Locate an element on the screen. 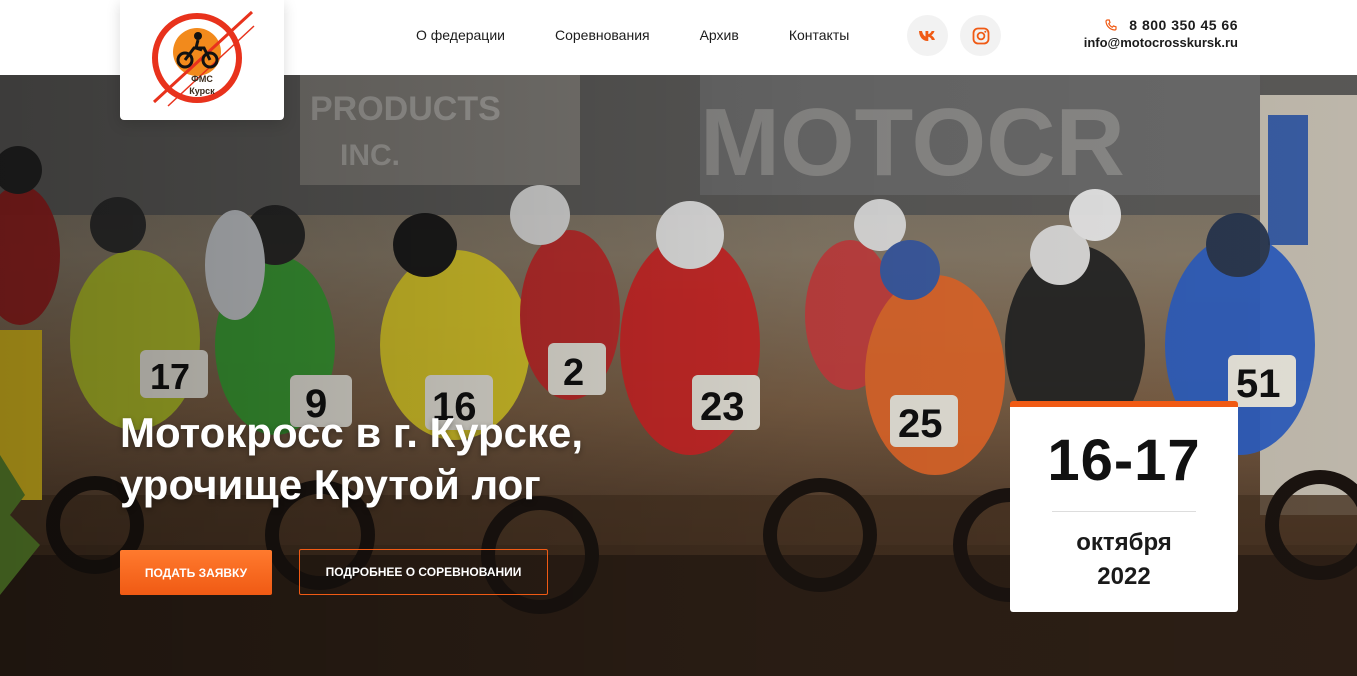 Image resolution: width=1357 pixels, height=676 pixels. instagram-link is located at coordinates (980, 35).